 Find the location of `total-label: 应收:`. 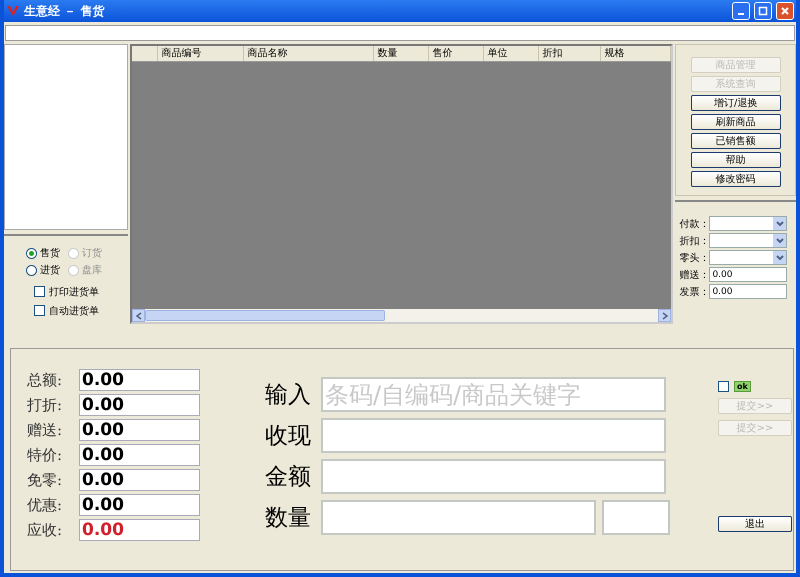

total-label: 应收: is located at coordinates (45, 530).